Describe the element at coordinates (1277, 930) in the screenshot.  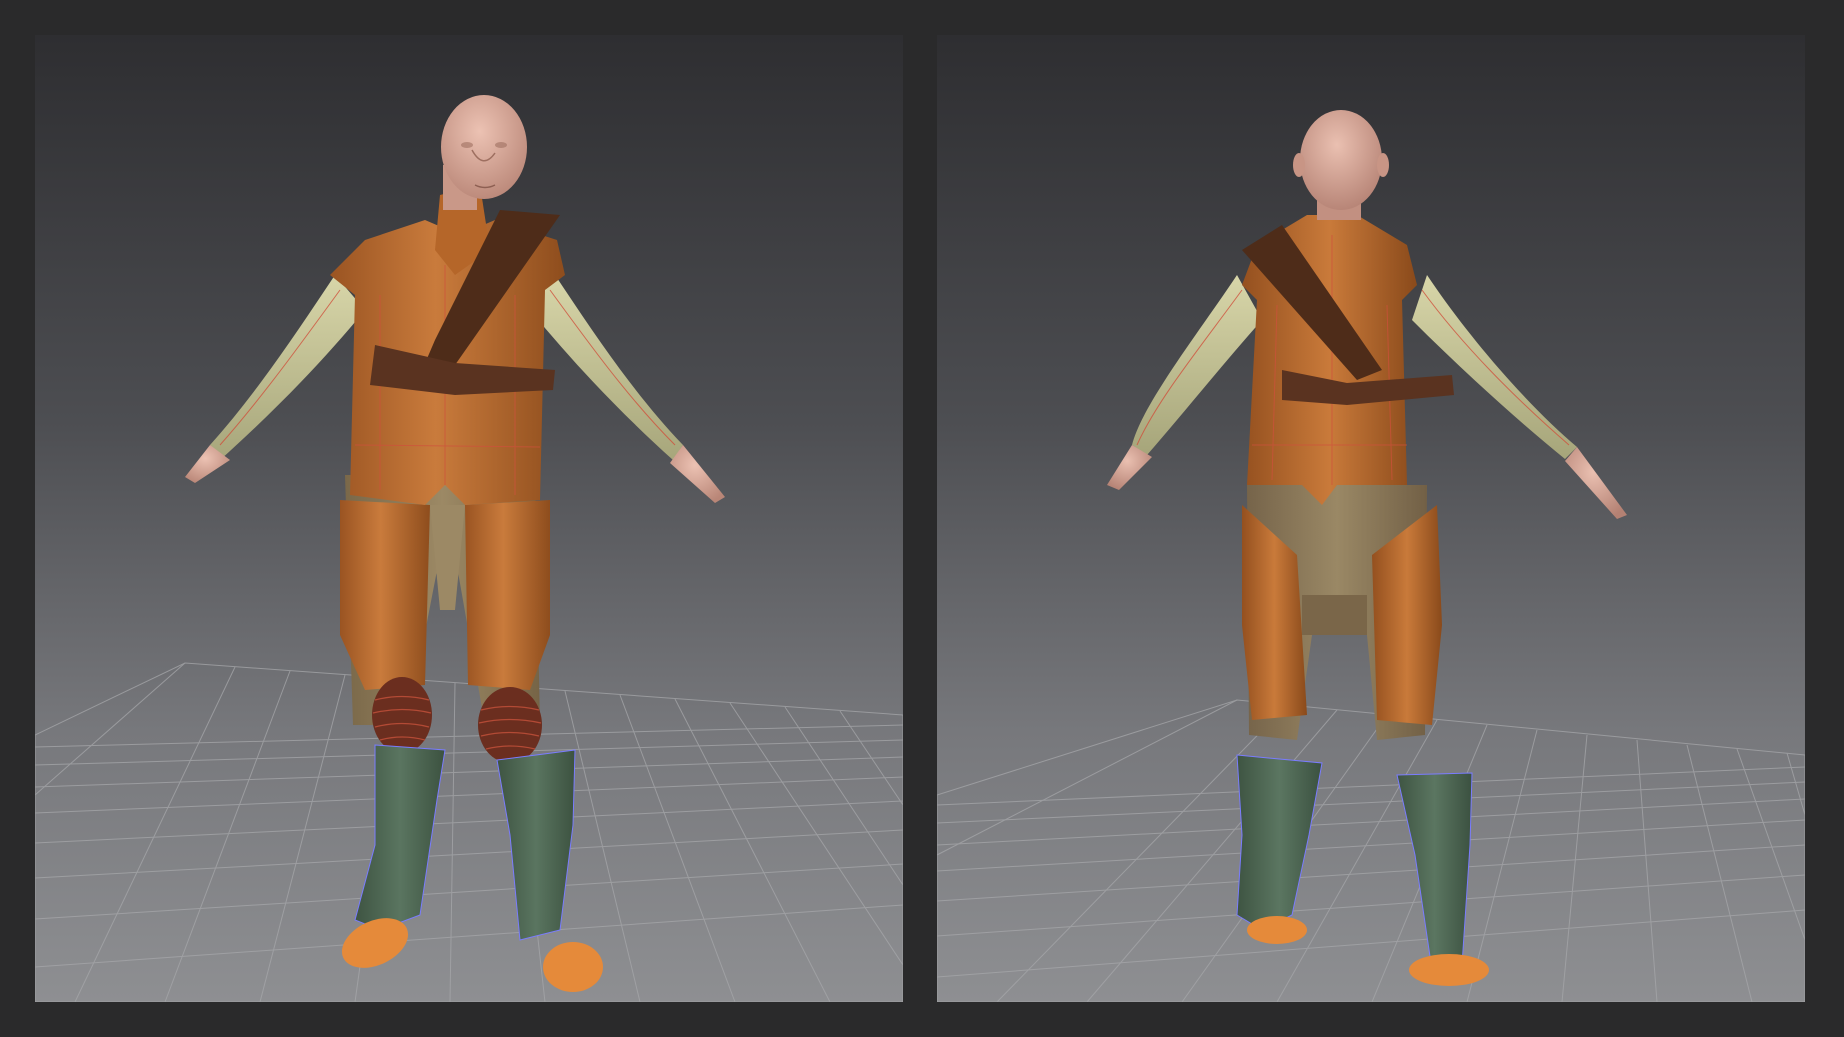
I see `shoe-right` at that location.